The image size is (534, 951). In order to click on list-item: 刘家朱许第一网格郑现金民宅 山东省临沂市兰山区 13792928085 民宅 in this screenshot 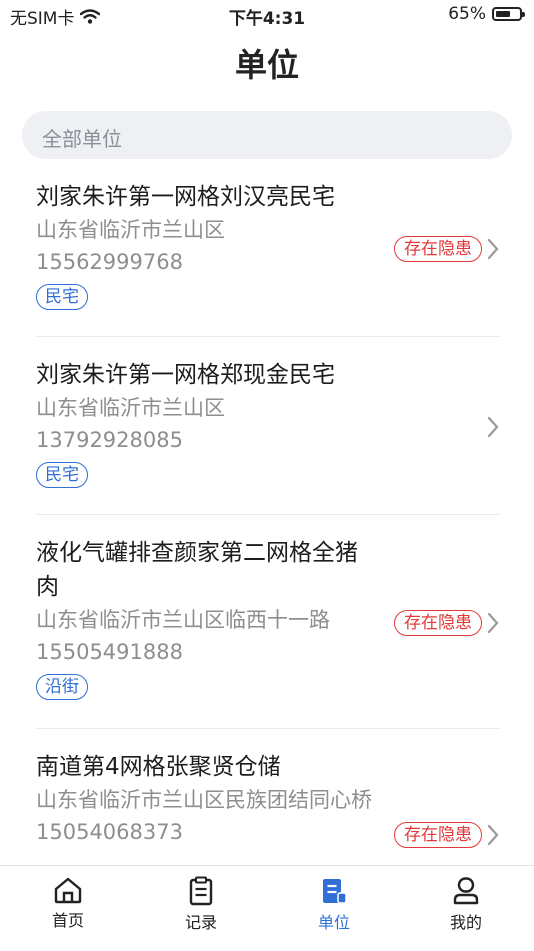, I will do `click(268, 436)`.